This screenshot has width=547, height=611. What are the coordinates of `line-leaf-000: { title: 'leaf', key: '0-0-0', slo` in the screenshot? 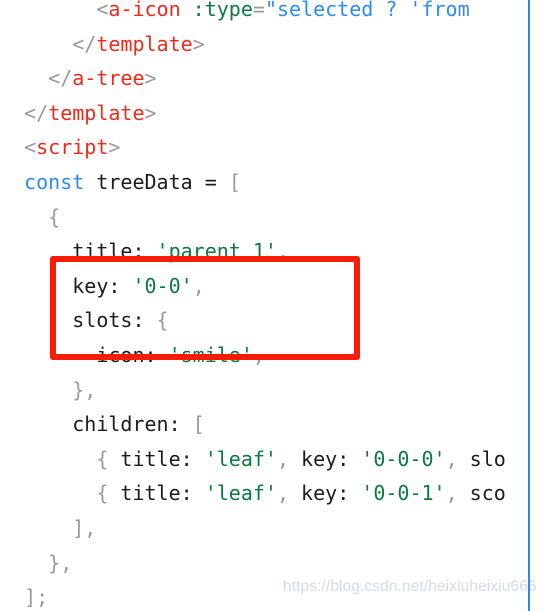 It's located at (264, 459).